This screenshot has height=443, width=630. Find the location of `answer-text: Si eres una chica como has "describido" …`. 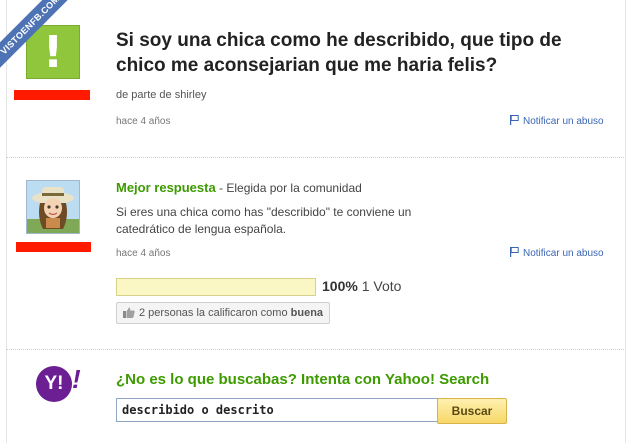

answer-text: Si eres una chica como has "describido" … is located at coordinates (264, 220).